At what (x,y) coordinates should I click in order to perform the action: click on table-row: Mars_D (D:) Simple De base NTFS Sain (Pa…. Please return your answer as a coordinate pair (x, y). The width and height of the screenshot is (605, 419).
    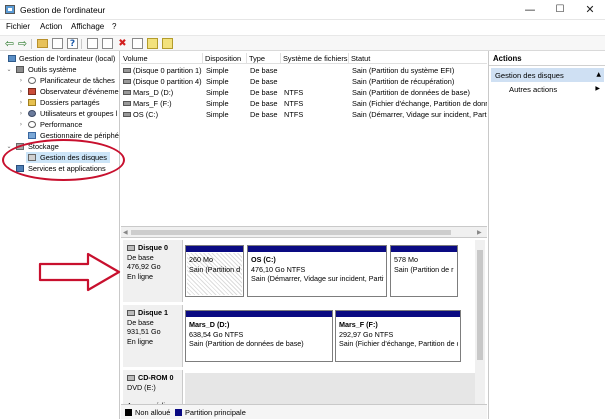
    Looking at the image, I should click on (304, 92).